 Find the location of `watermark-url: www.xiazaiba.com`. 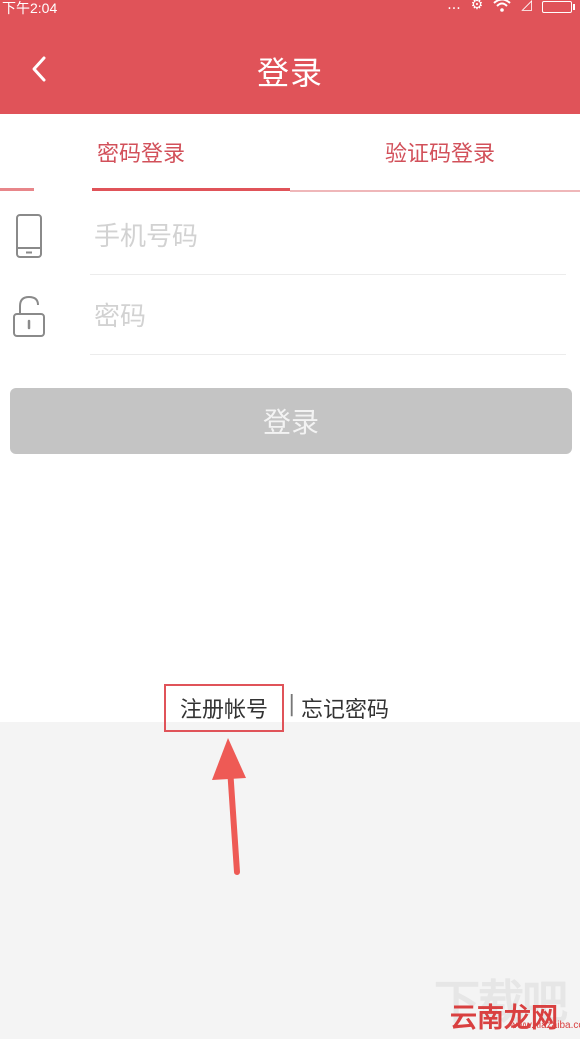

watermark-url: www.xiazaiba.com is located at coordinates (545, 1025).